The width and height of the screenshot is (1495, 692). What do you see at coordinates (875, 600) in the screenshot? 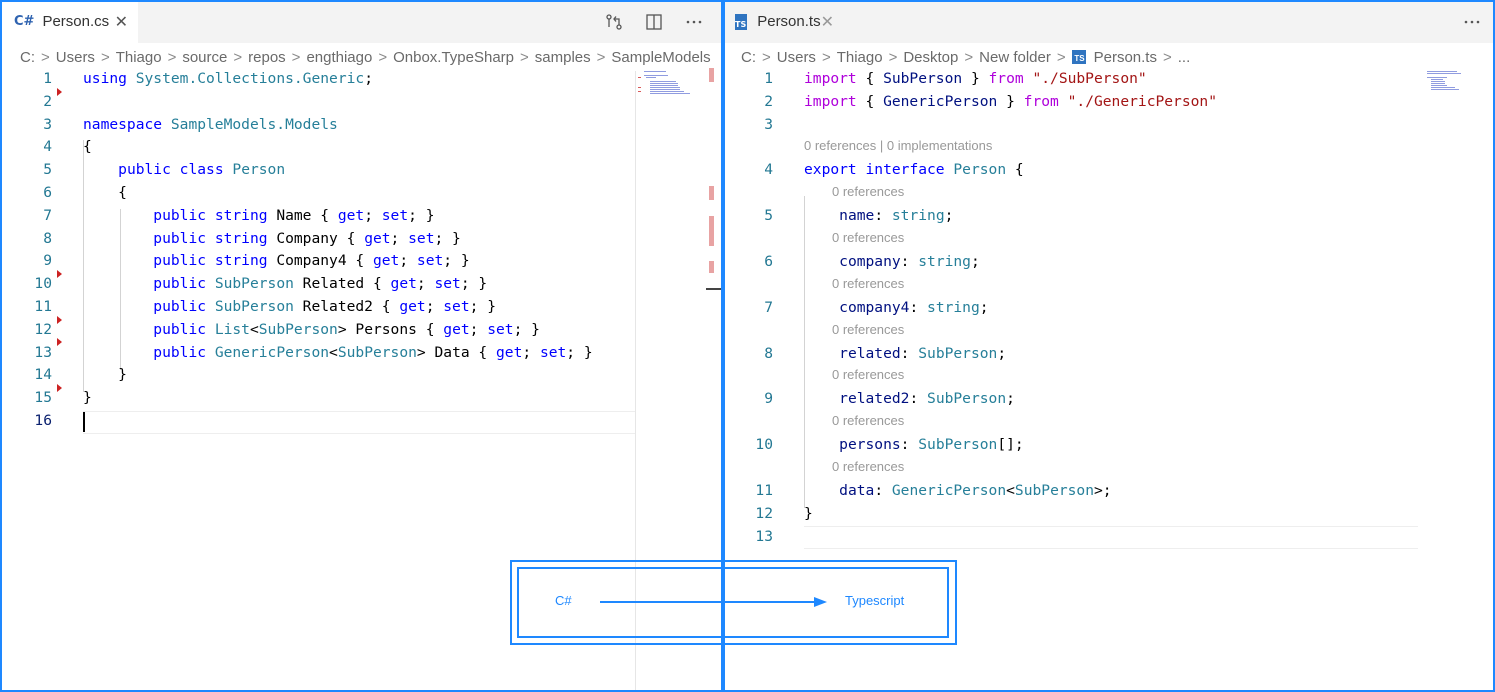
I see `typescript-label: Typescript` at bounding box center [875, 600].